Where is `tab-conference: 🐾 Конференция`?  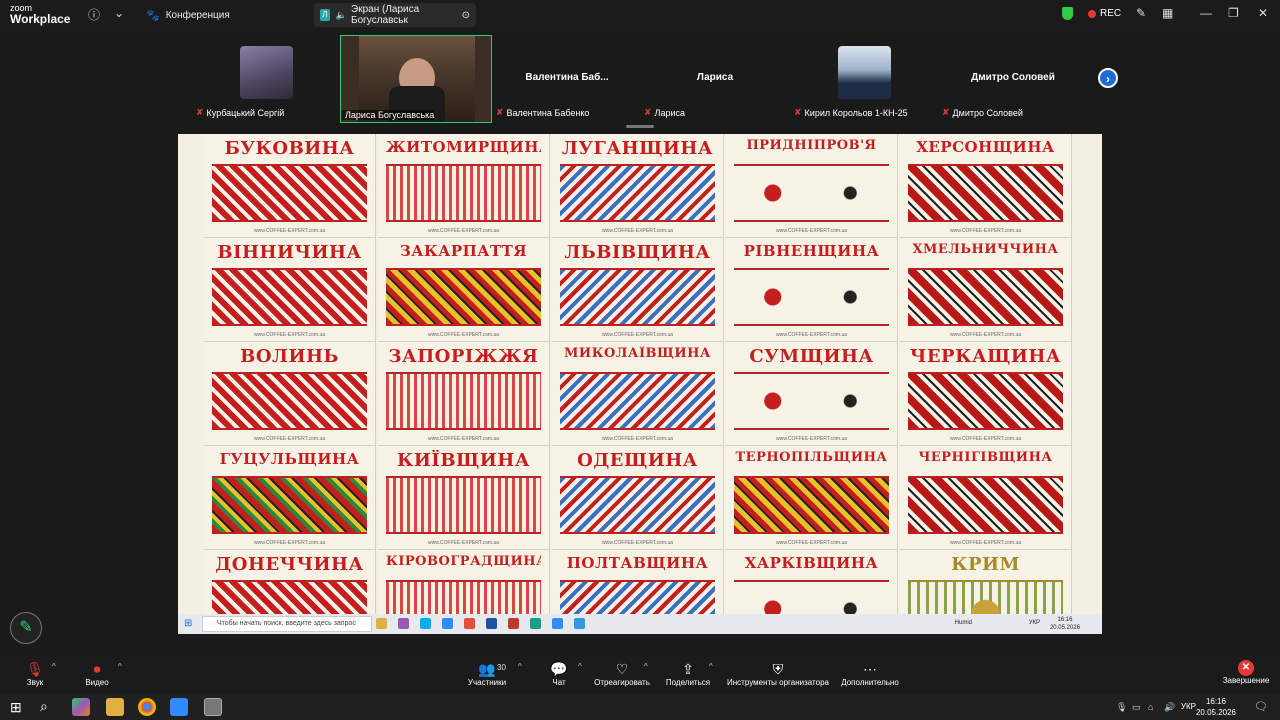
tab-conference: 🐾 Конференция is located at coordinates (188, 15).